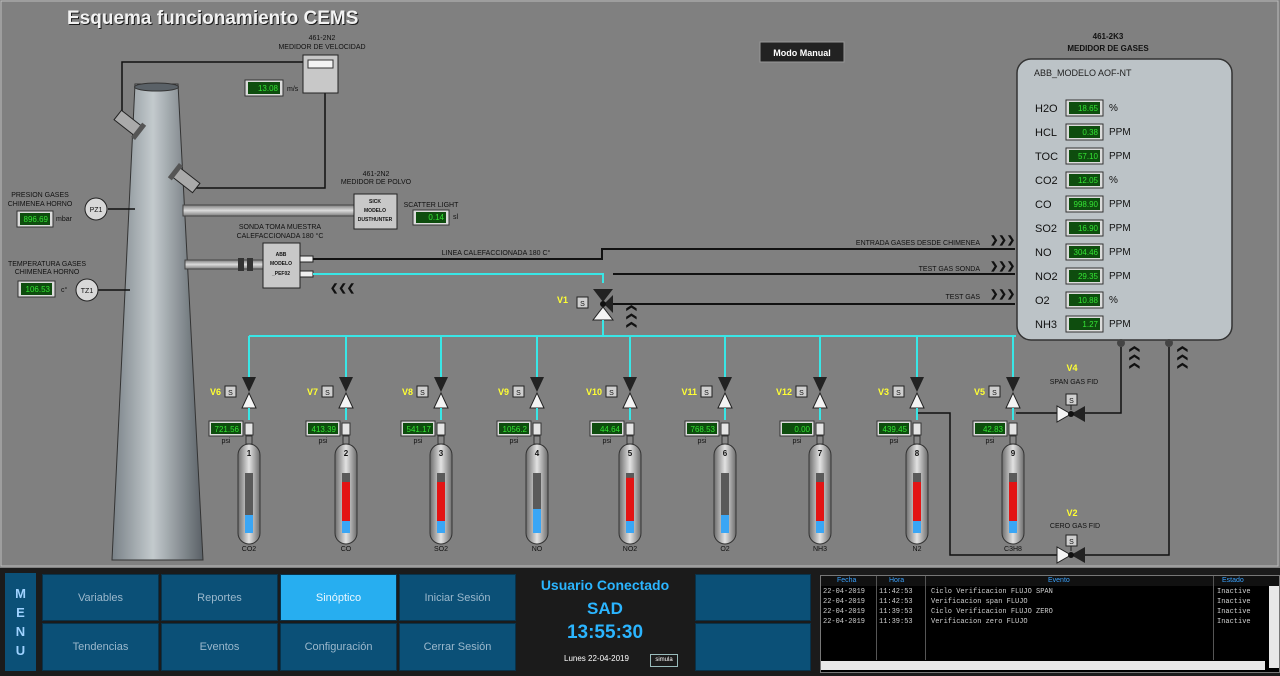 Image resolution: width=1280 pixels, height=676 pixels. I want to click on temperature-label-1: TEMPERATURA GASES, so click(47, 264).